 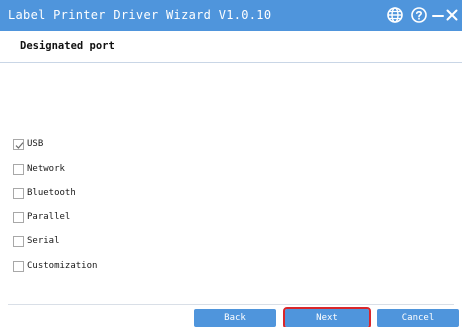 I want to click on back-button: Back, so click(x=235, y=318).